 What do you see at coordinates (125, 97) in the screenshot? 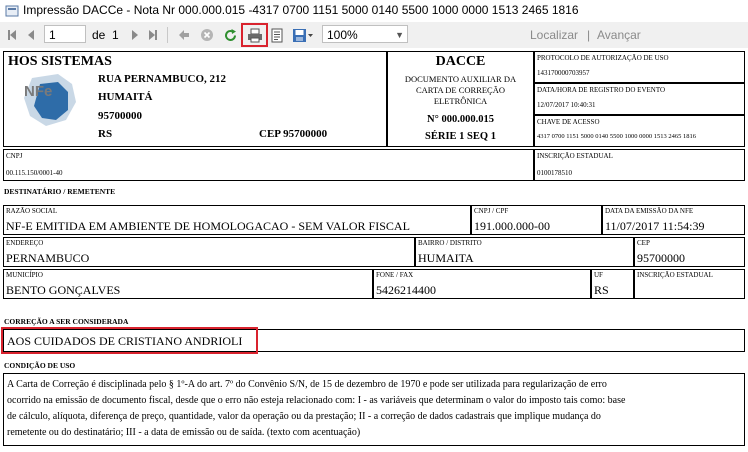
I see `emitter-city: HUMAITÁ` at bounding box center [125, 97].